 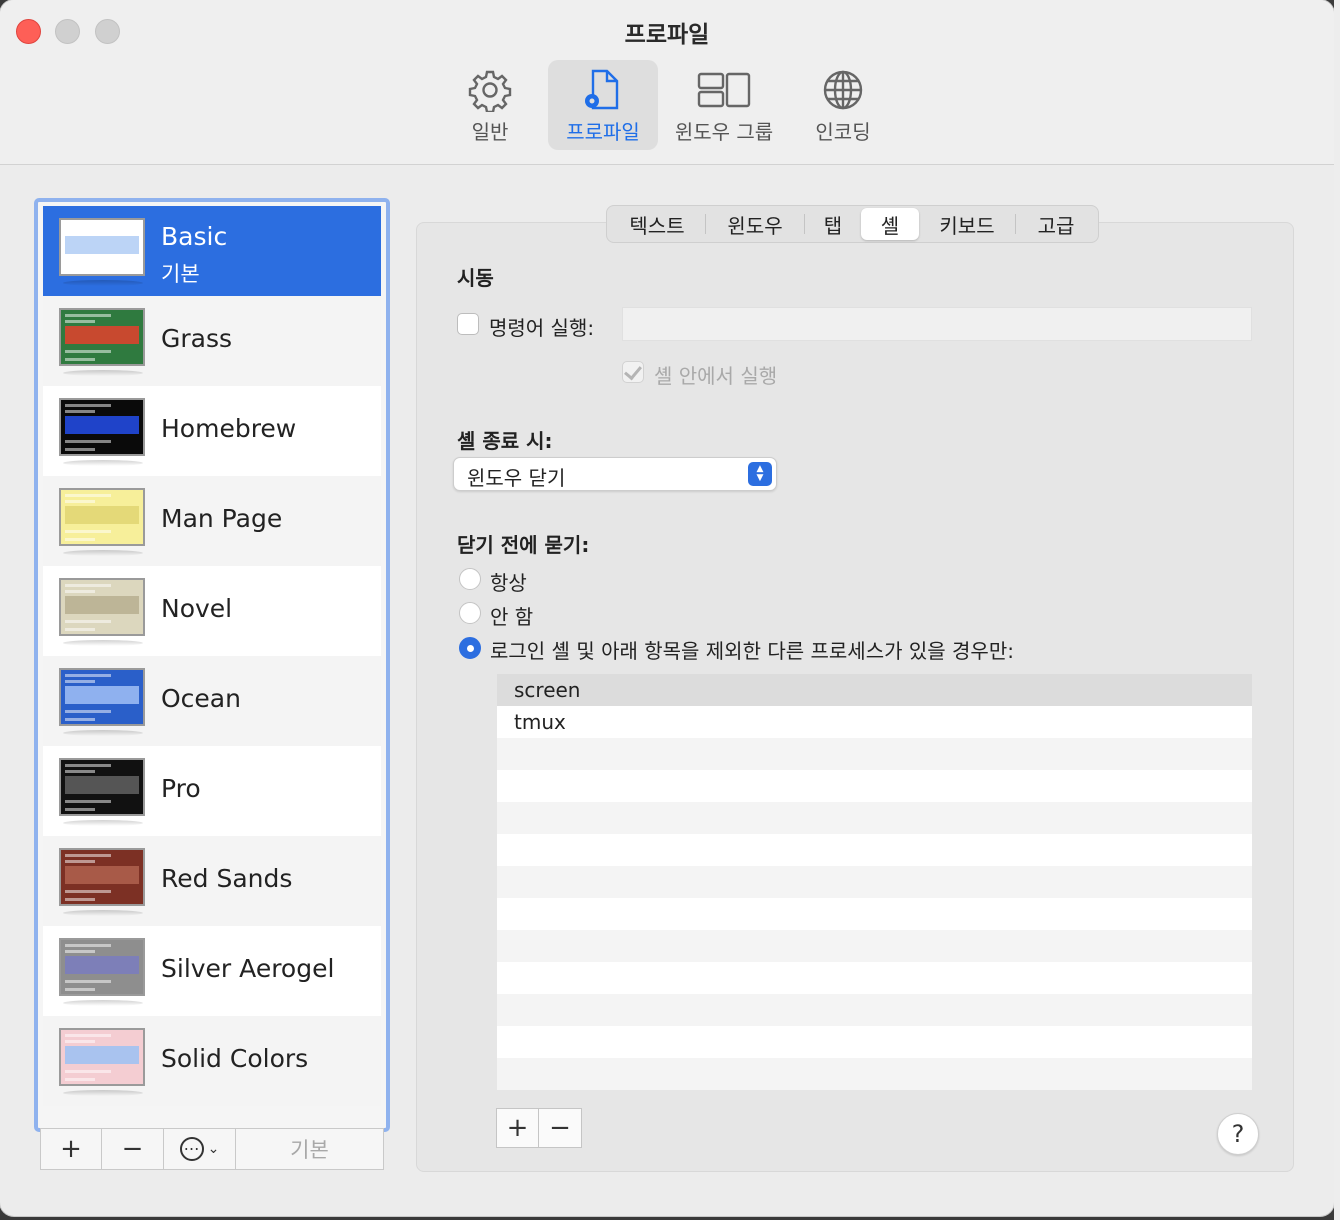 What do you see at coordinates (133, 1149) in the screenshot?
I see `remove-profile-button: −` at bounding box center [133, 1149].